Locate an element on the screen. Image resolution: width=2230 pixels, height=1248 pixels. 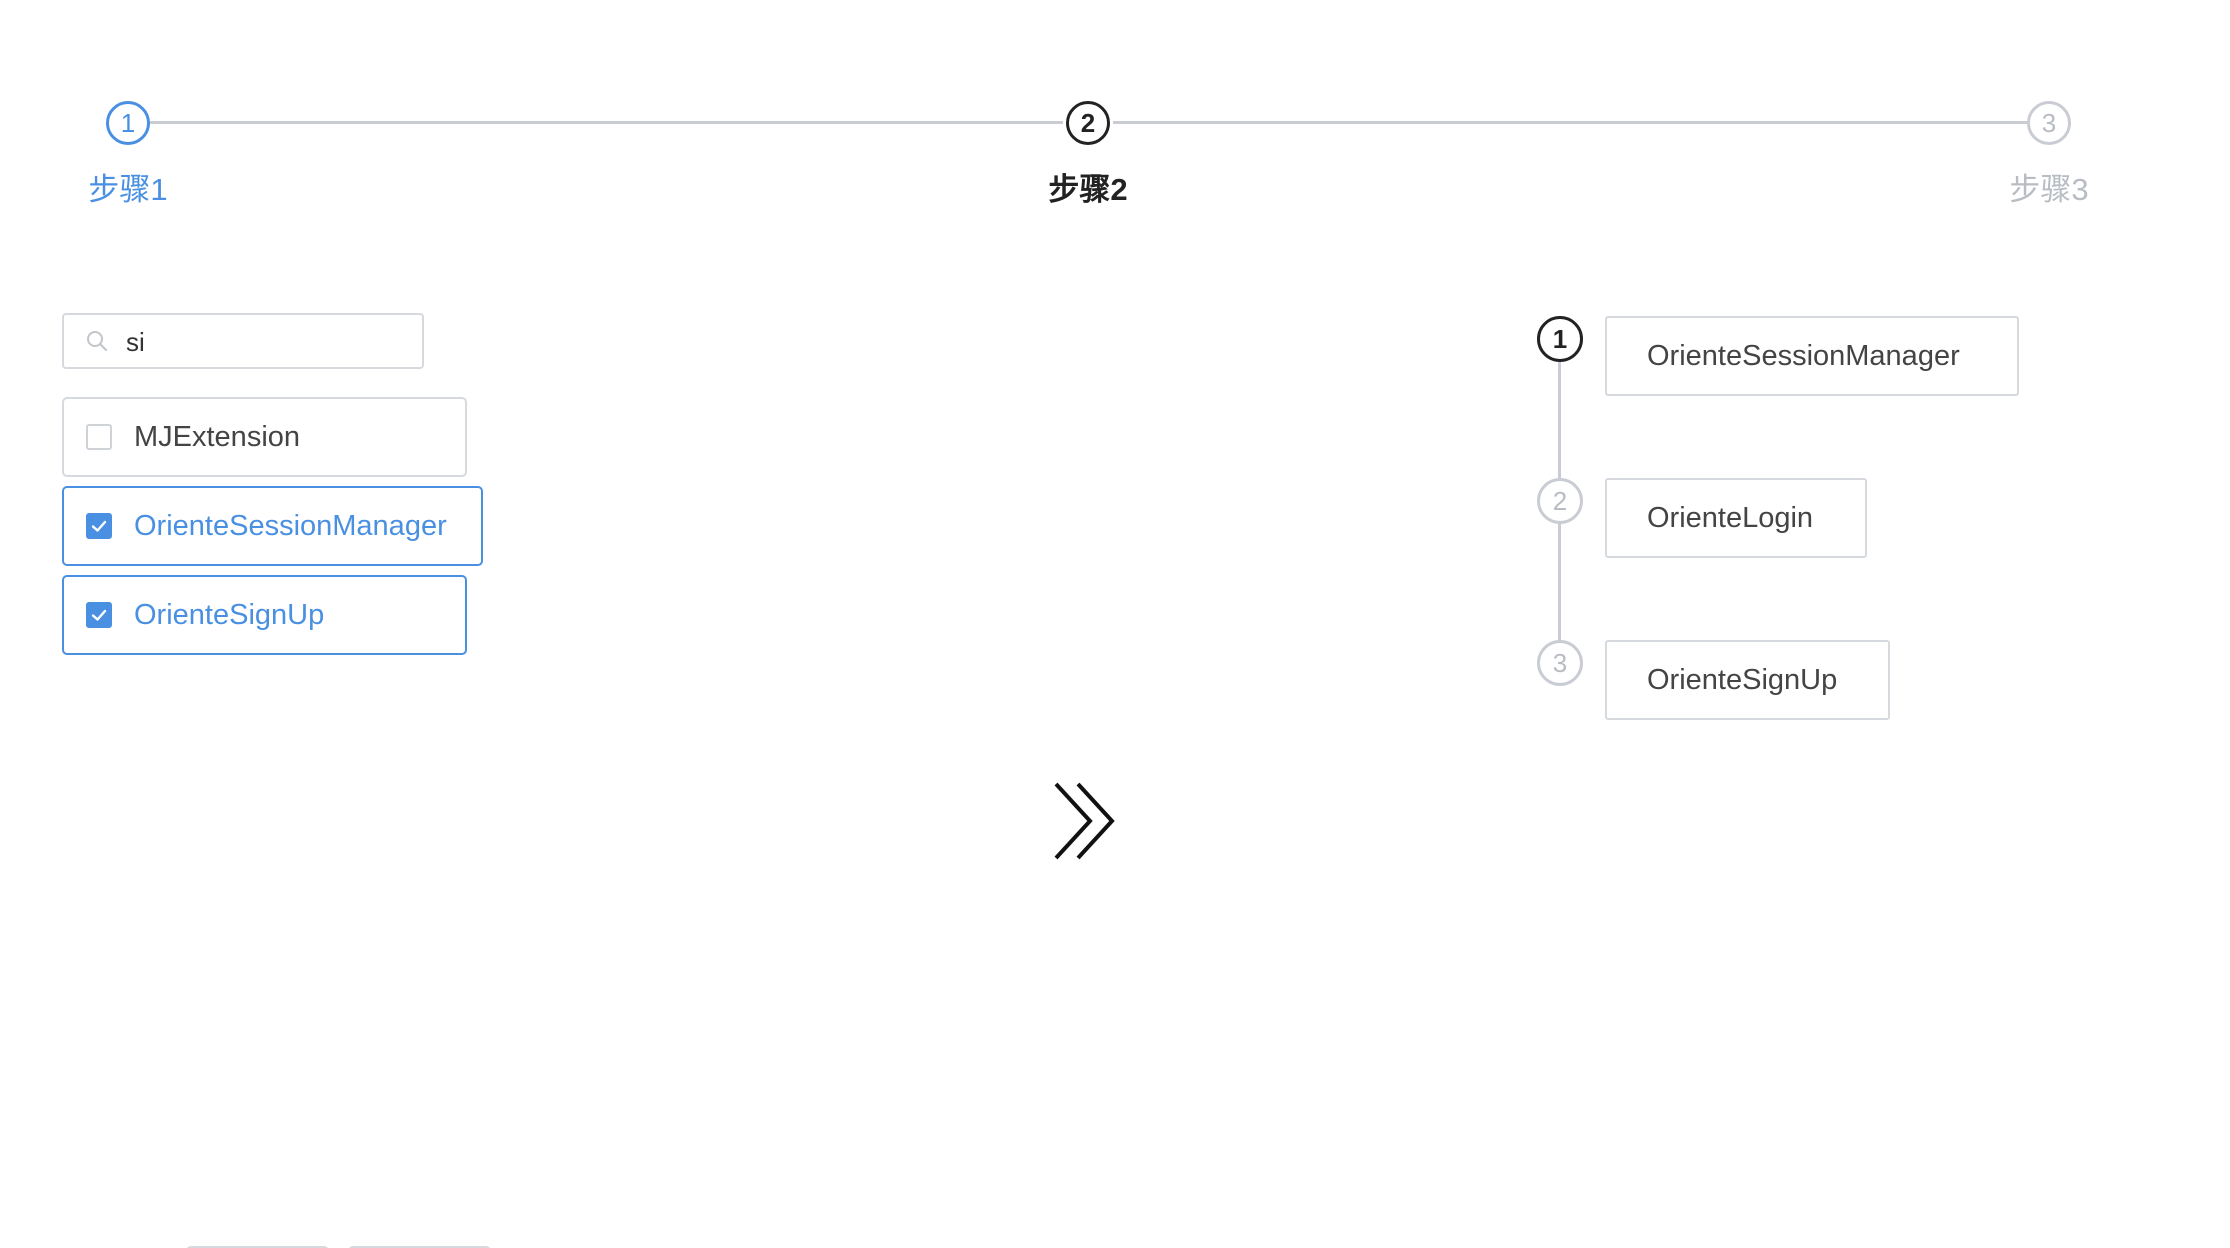
double-chevron-right-icon is located at coordinates (1090, 821).